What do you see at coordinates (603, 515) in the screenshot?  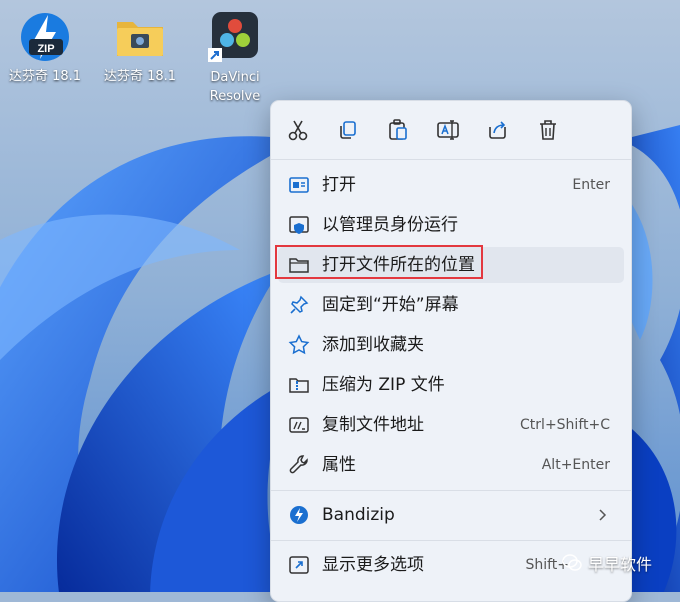 I see `chevron-right-icon` at bounding box center [603, 515].